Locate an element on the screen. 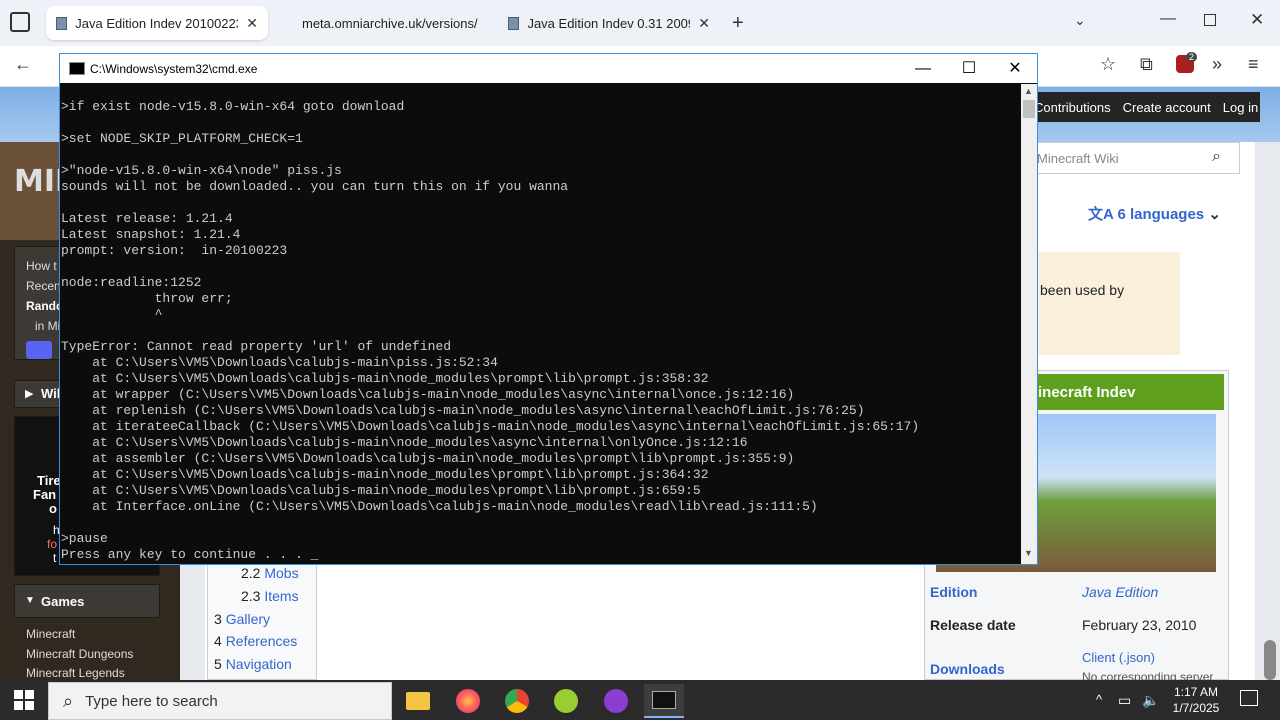  toc-number: 2.3 is located at coordinates (251, 596).